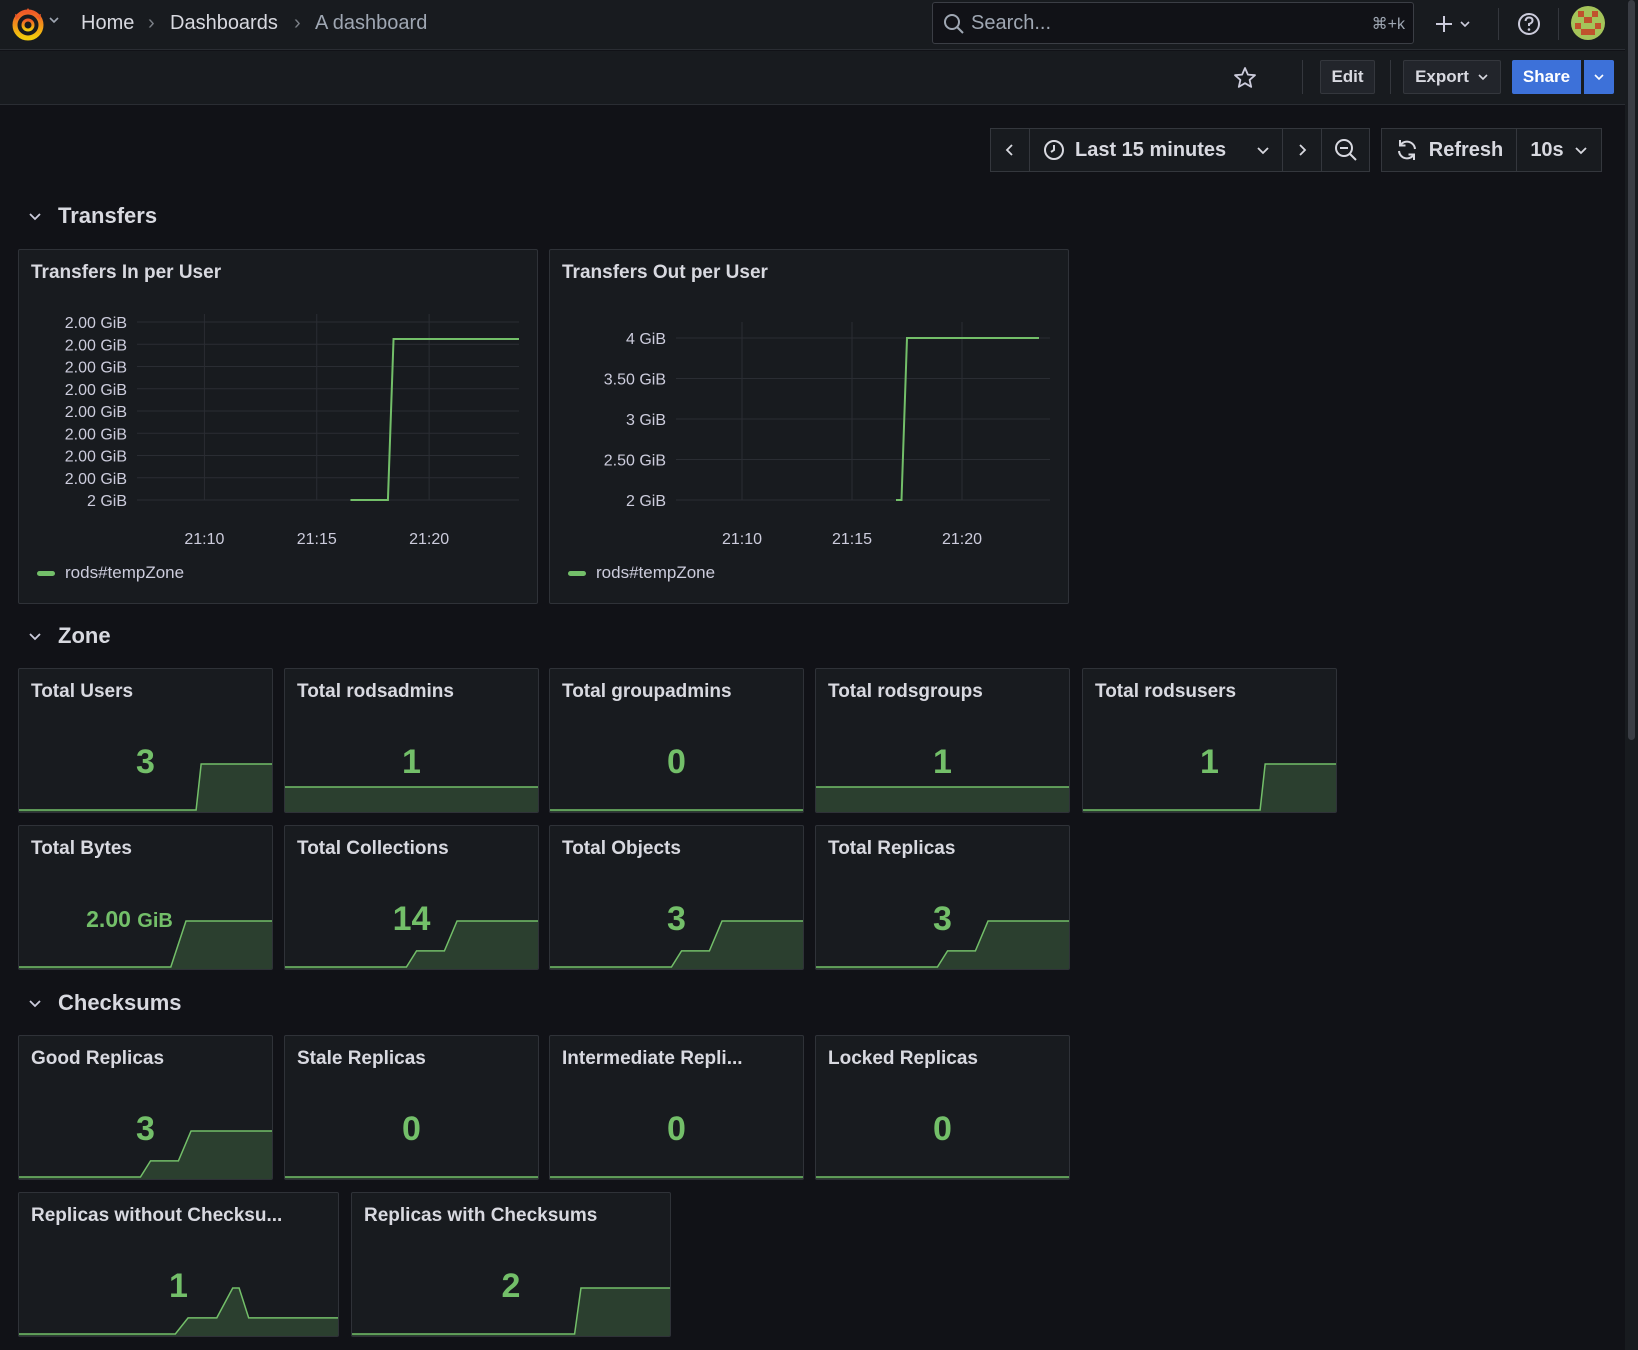  What do you see at coordinates (852, 539) in the screenshot?
I see `x-tick-label: 21:15` at bounding box center [852, 539].